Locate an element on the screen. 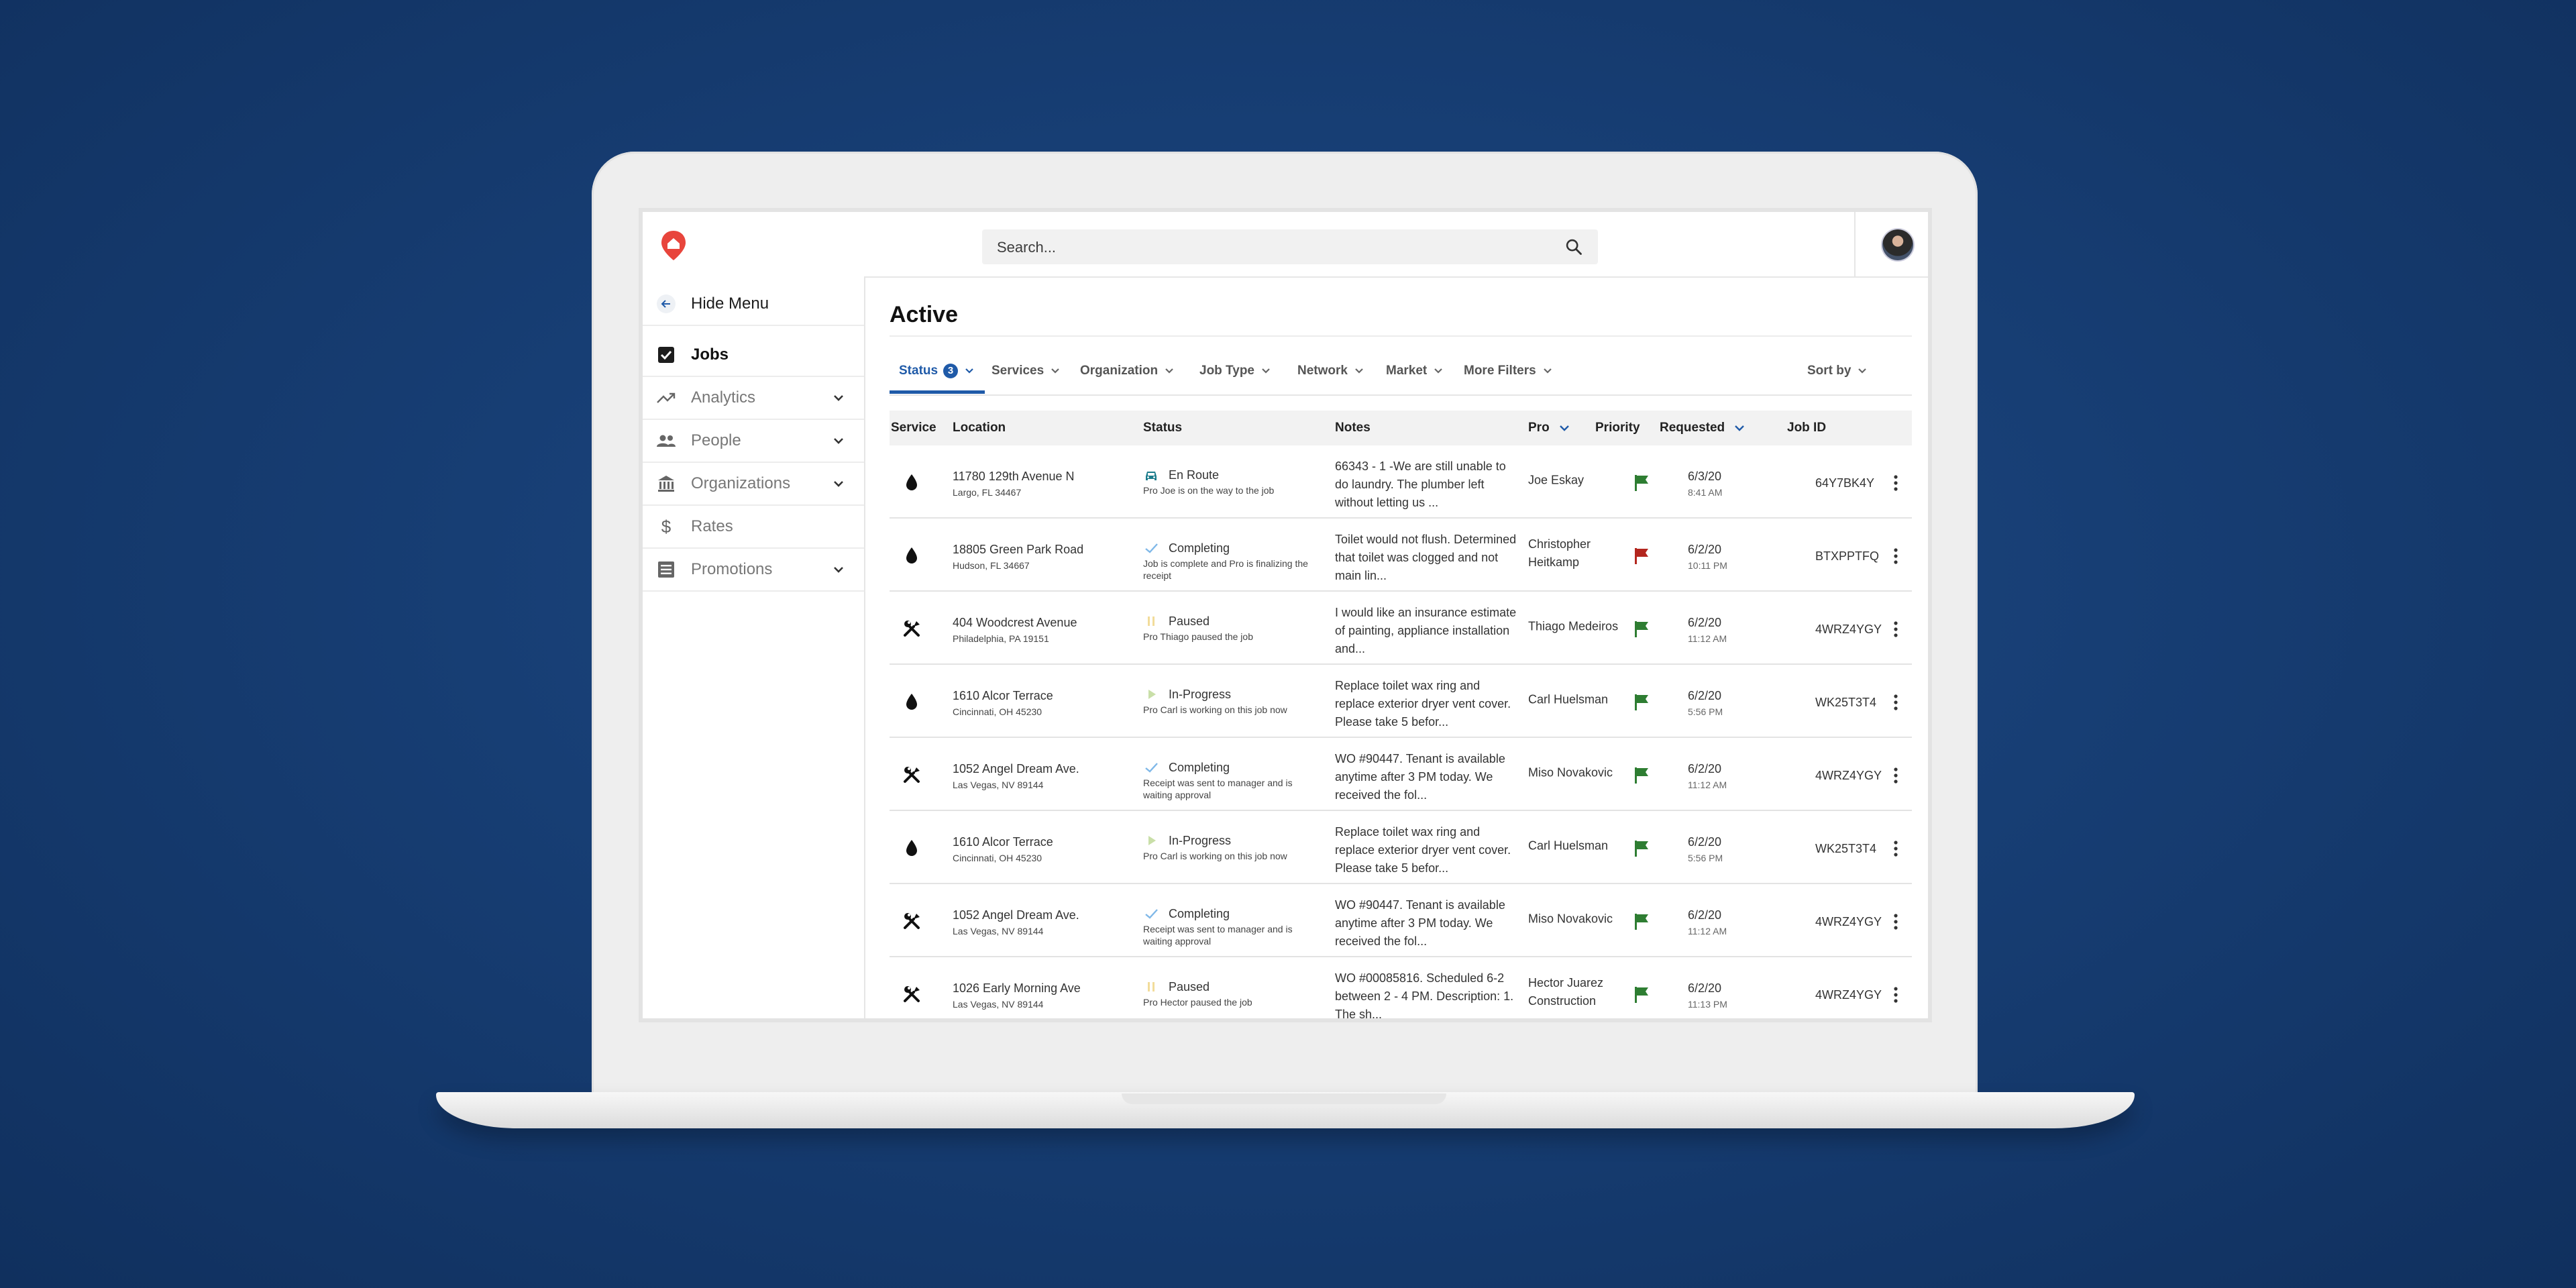  column-header-location: Location is located at coordinates (979, 428).